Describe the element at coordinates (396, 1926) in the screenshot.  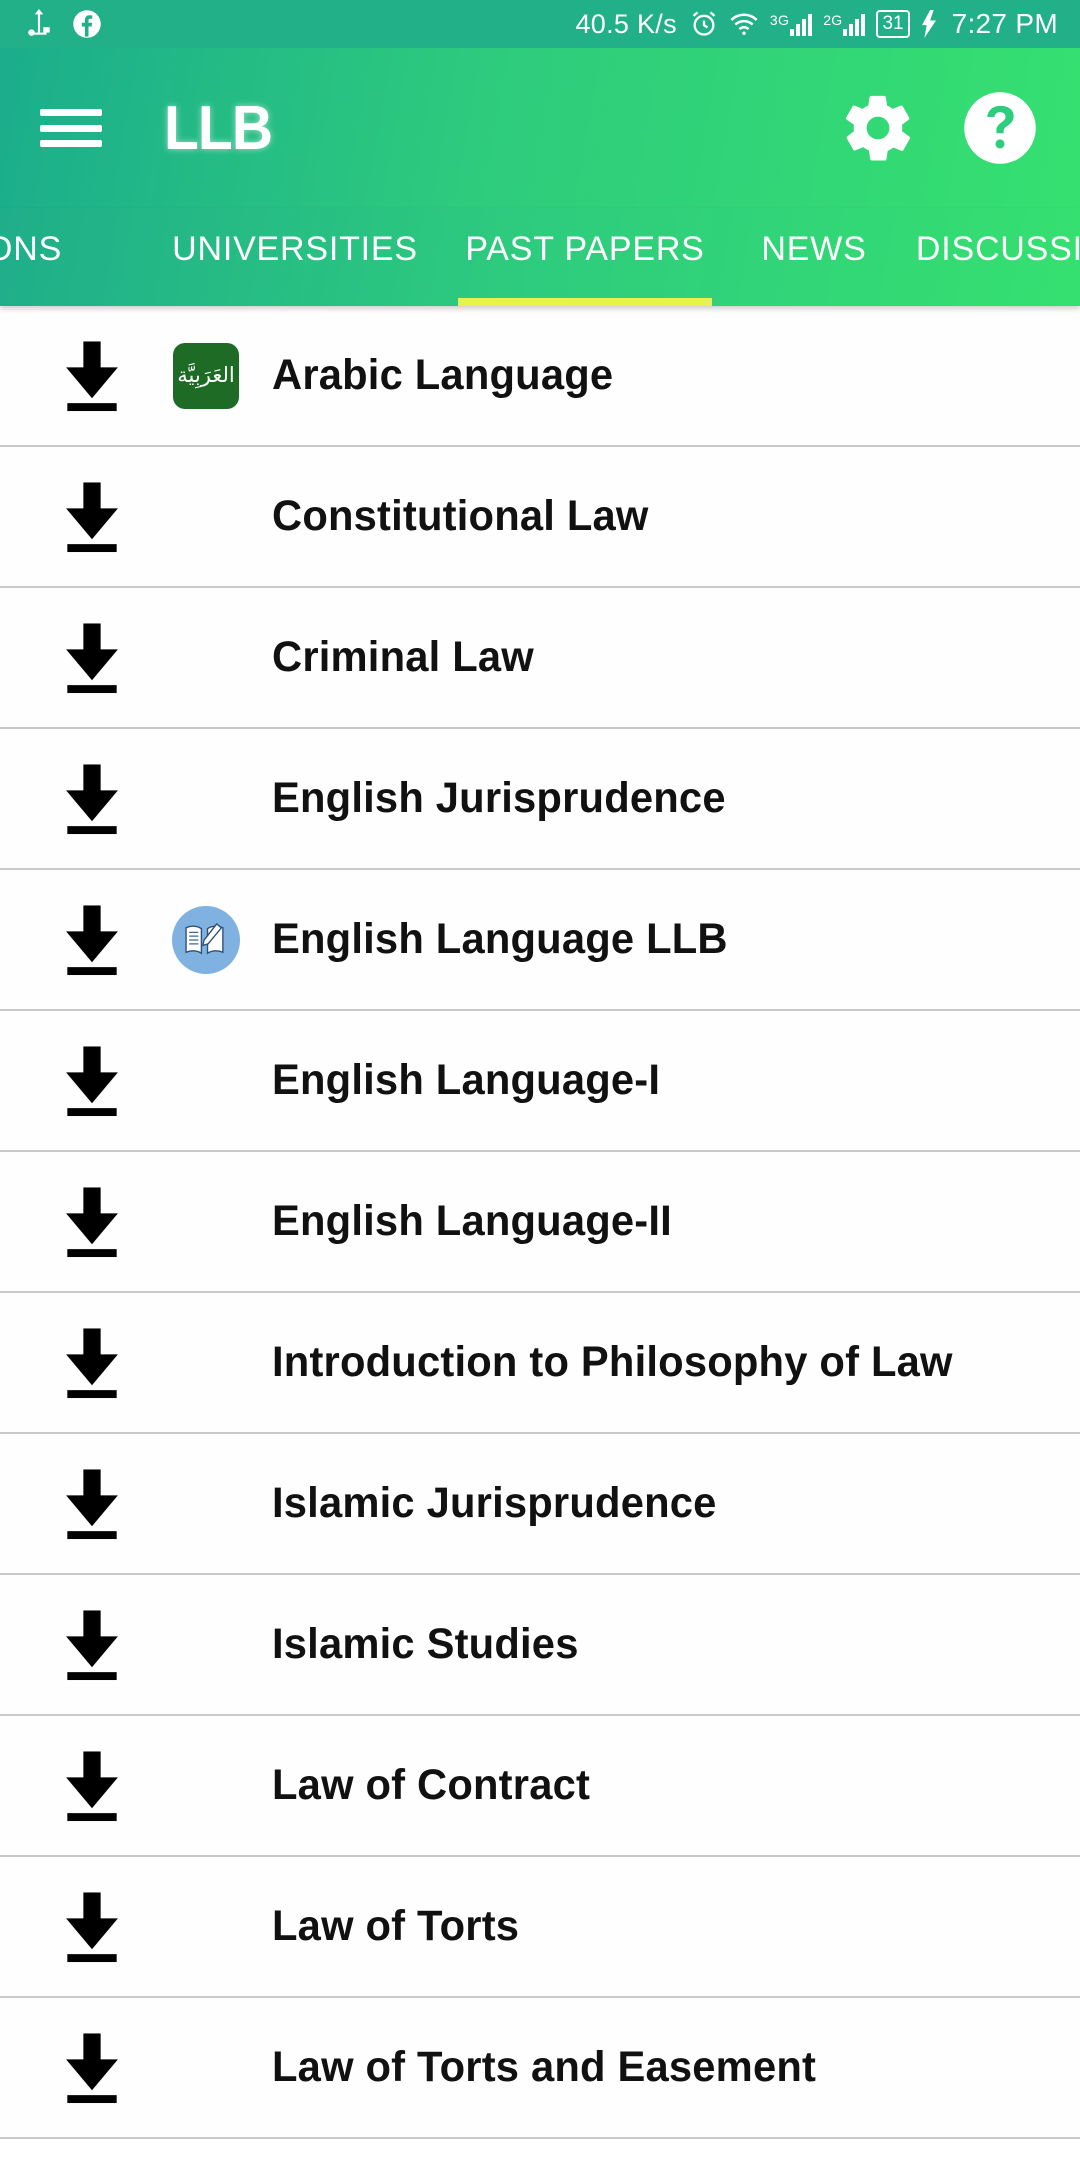
I see `list-item-label: Law of Torts` at that location.